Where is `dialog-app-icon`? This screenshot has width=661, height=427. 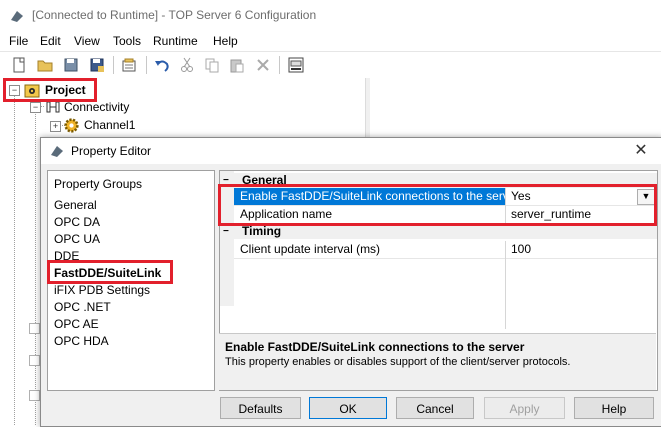 dialog-app-icon is located at coordinates (57, 151).